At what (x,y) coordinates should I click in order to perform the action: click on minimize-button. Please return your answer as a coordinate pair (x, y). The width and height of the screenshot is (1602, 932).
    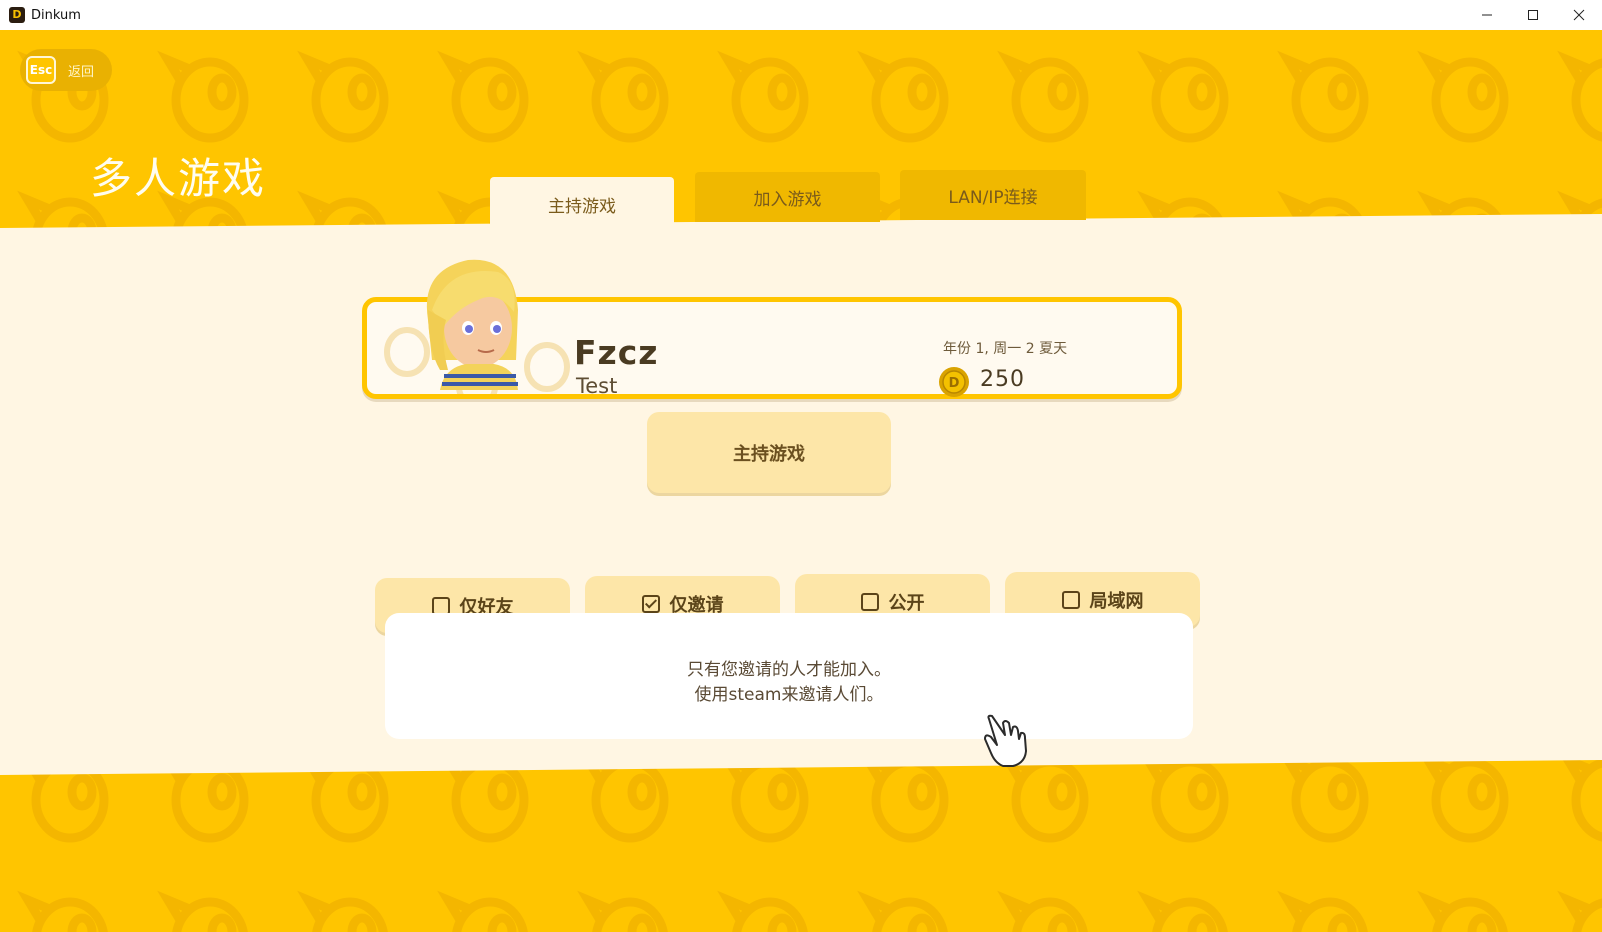
    Looking at the image, I should click on (1487, 15).